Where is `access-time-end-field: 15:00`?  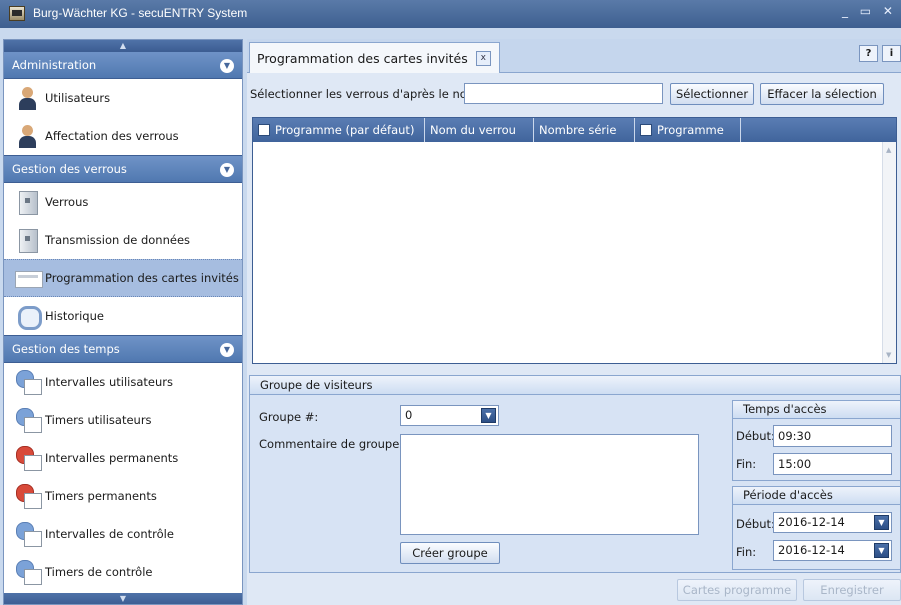
access-time-end-field: 15:00 is located at coordinates (832, 464).